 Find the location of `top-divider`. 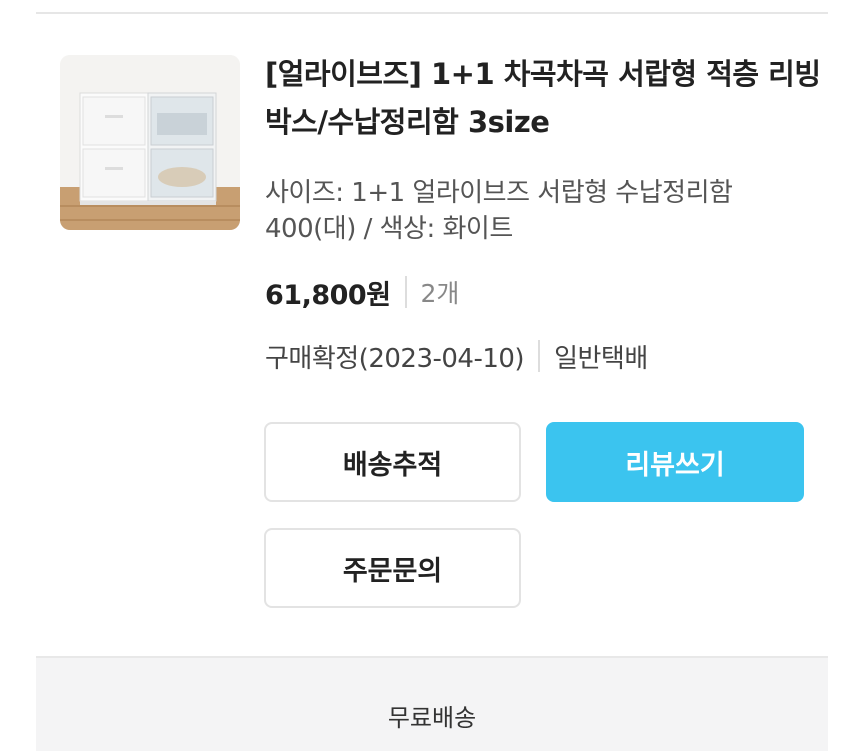

top-divider is located at coordinates (432, 13).